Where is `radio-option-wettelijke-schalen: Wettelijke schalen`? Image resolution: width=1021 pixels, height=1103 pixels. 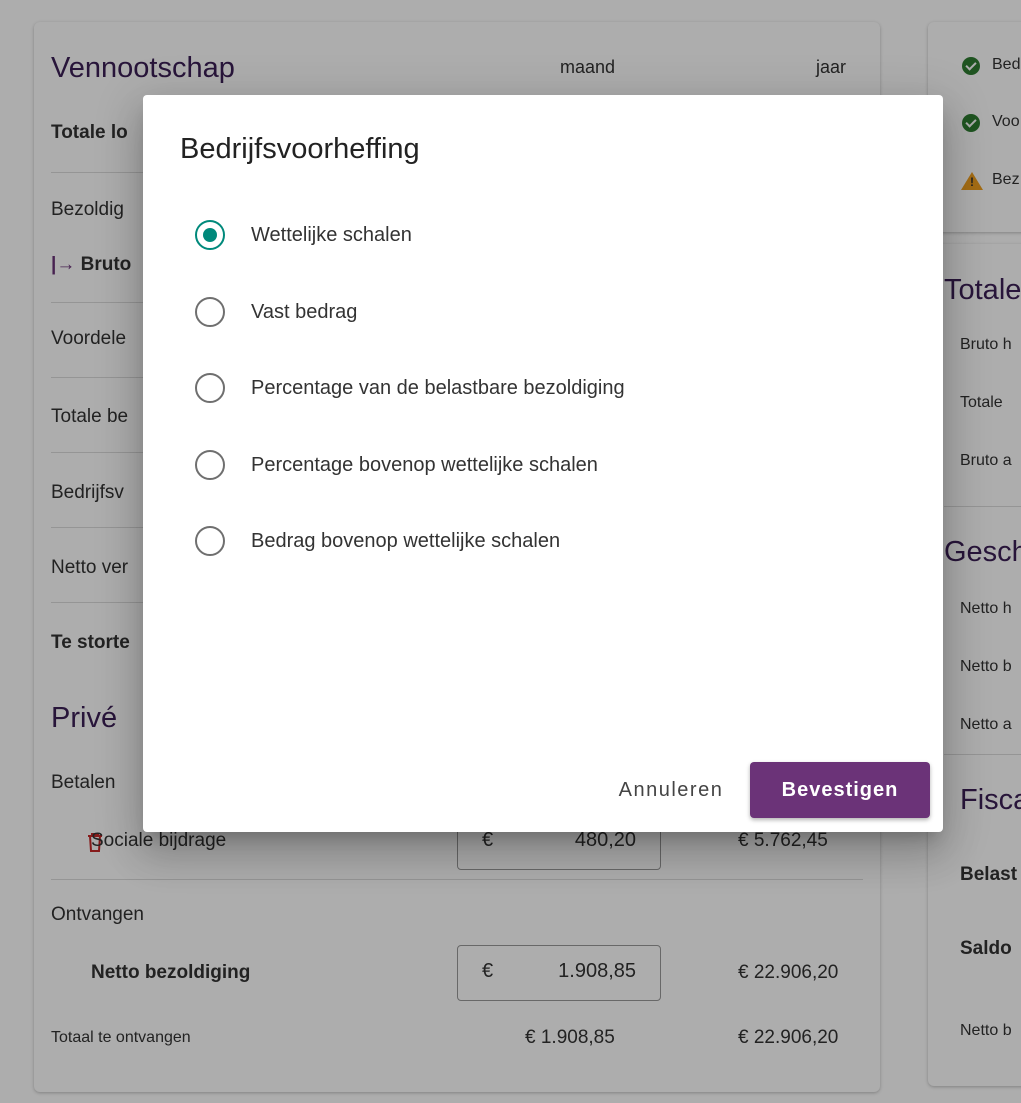
radio-option-wettelijke-schalen: Wettelijke schalen is located at coordinates (303, 235).